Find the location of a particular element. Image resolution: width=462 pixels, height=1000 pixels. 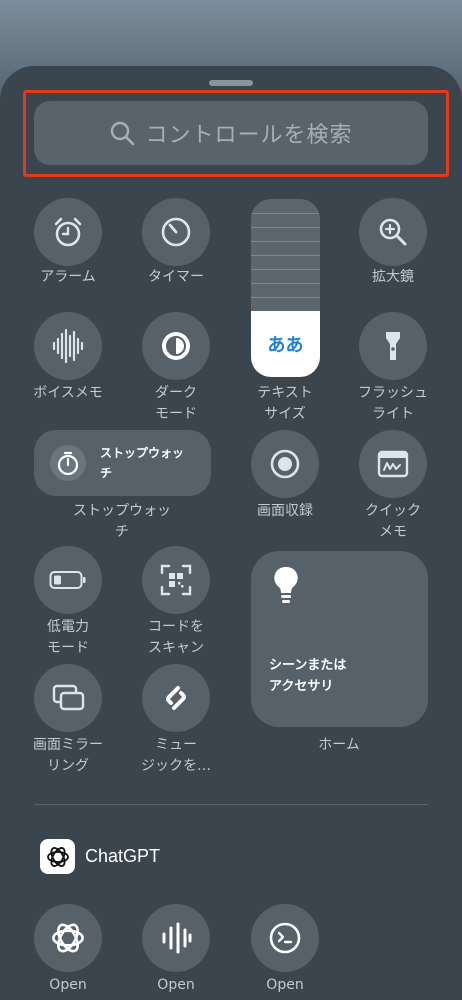

flashlight-label-1: フラッシュ is located at coordinates (393, 393).